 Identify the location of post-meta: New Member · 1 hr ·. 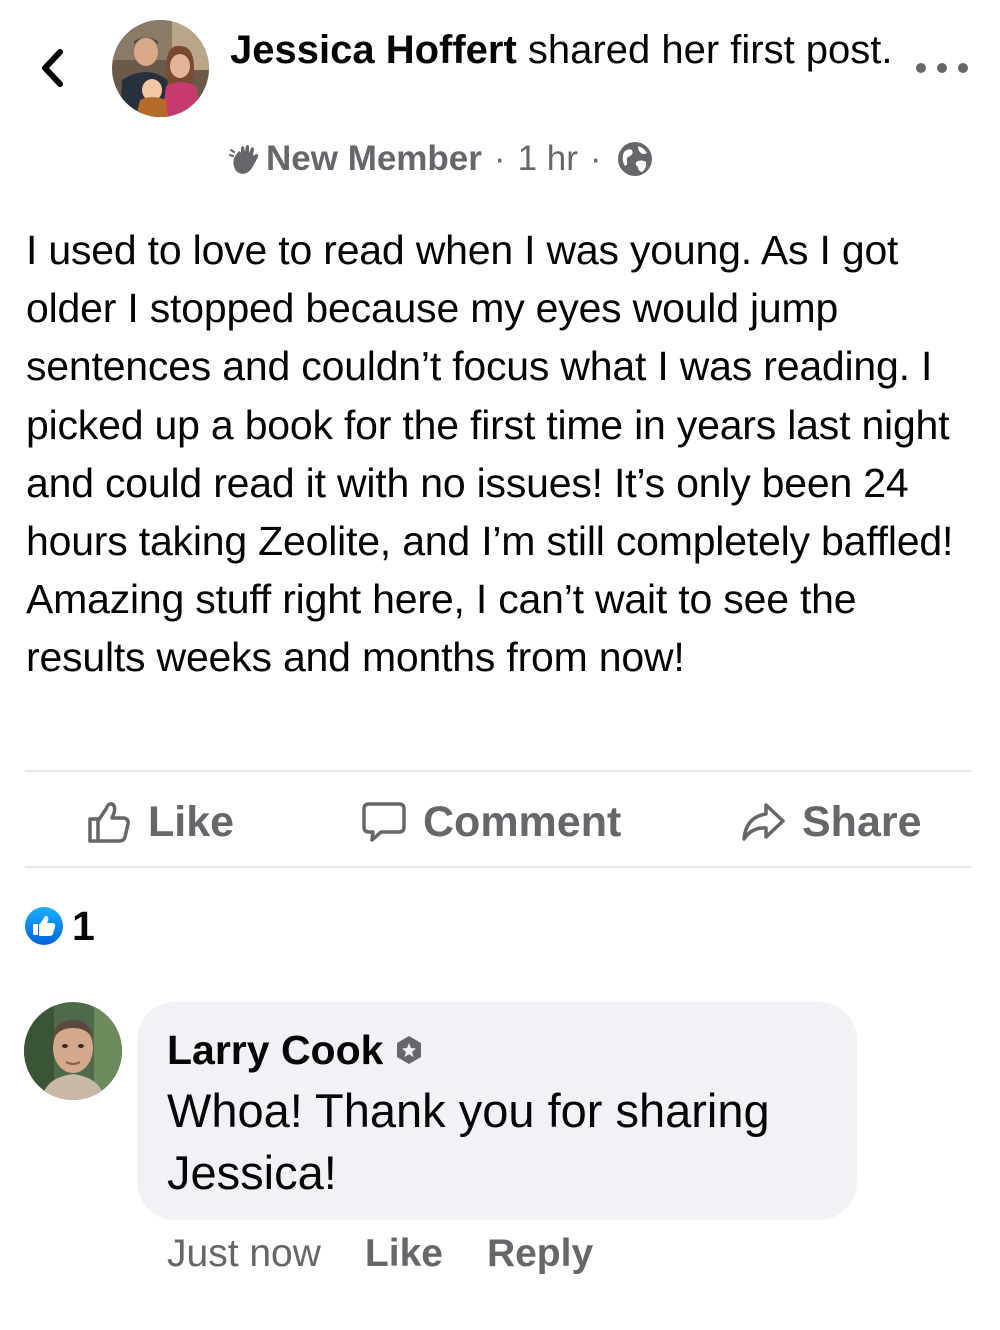
(441, 159).